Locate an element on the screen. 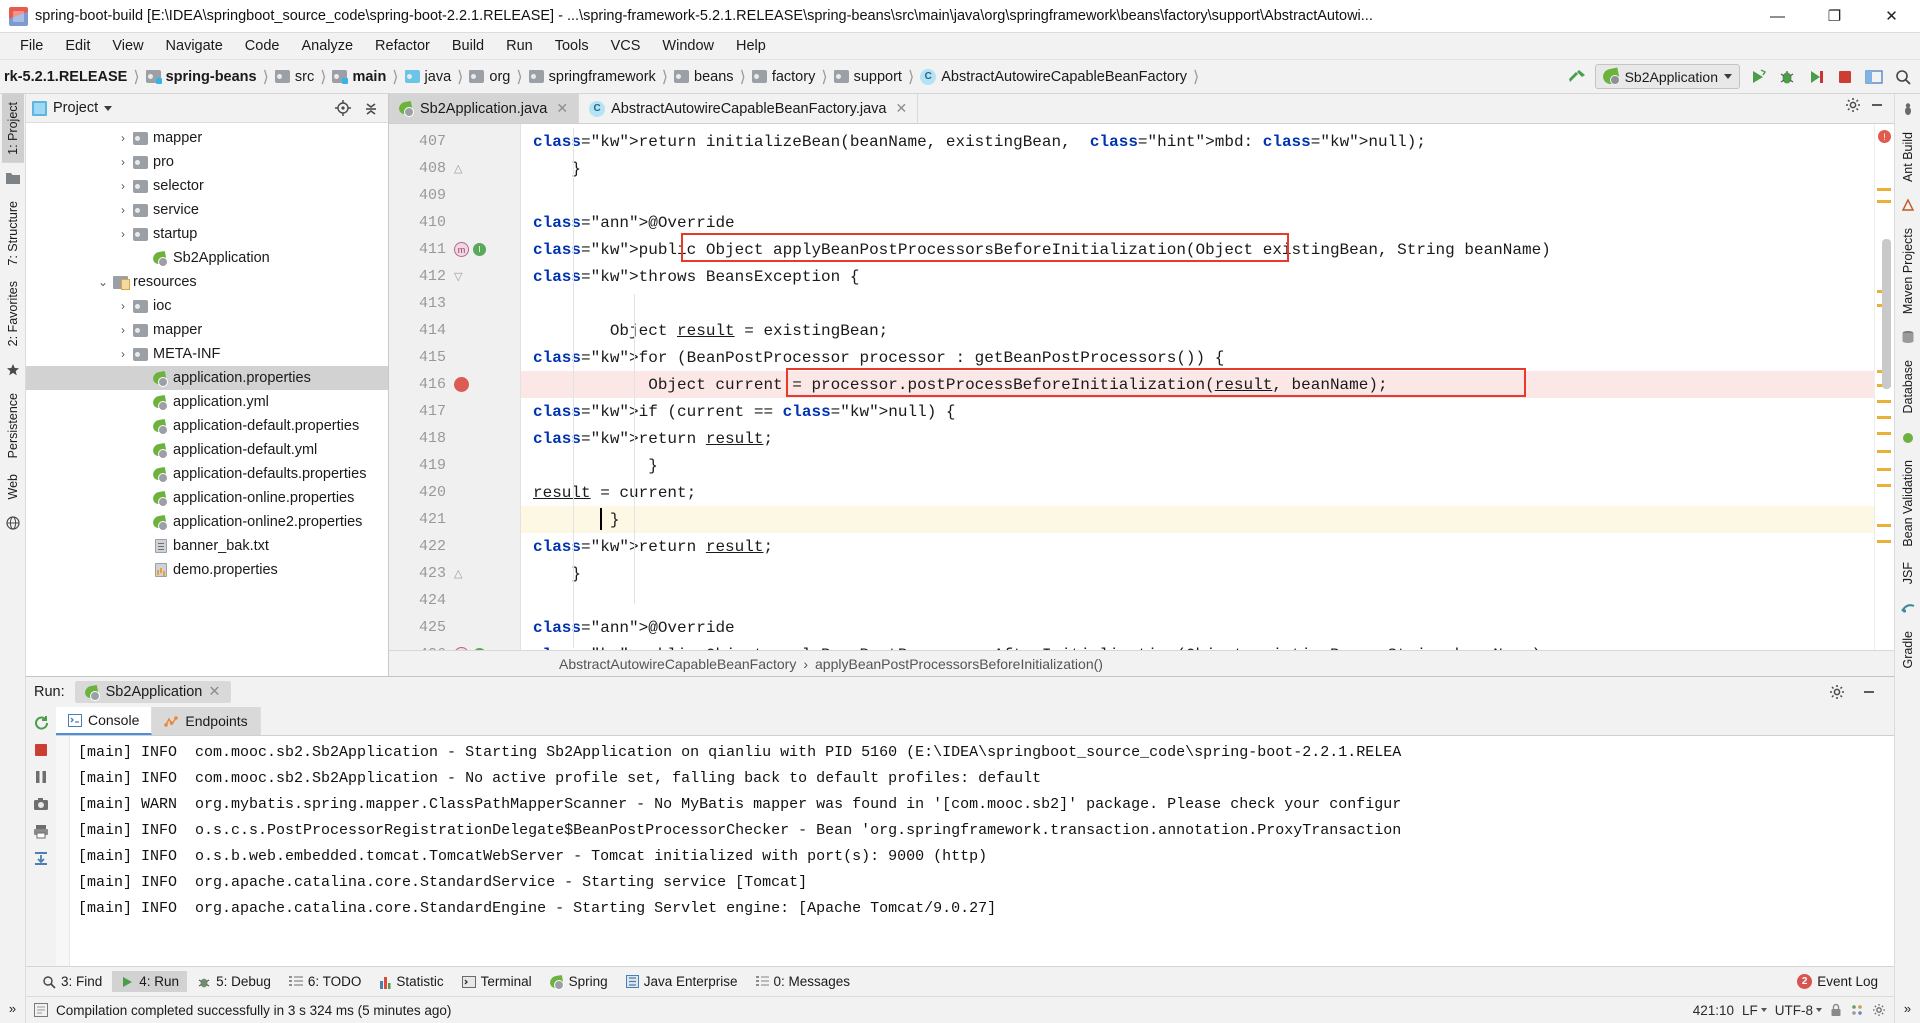  tree-node-meta-inf: › META-INF is located at coordinates (207, 354).